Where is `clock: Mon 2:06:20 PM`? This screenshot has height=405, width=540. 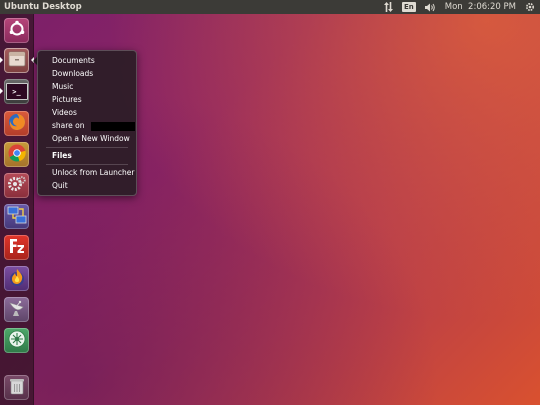 clock: Mon 2:06:20 PM is located at coordinates (480, 7).